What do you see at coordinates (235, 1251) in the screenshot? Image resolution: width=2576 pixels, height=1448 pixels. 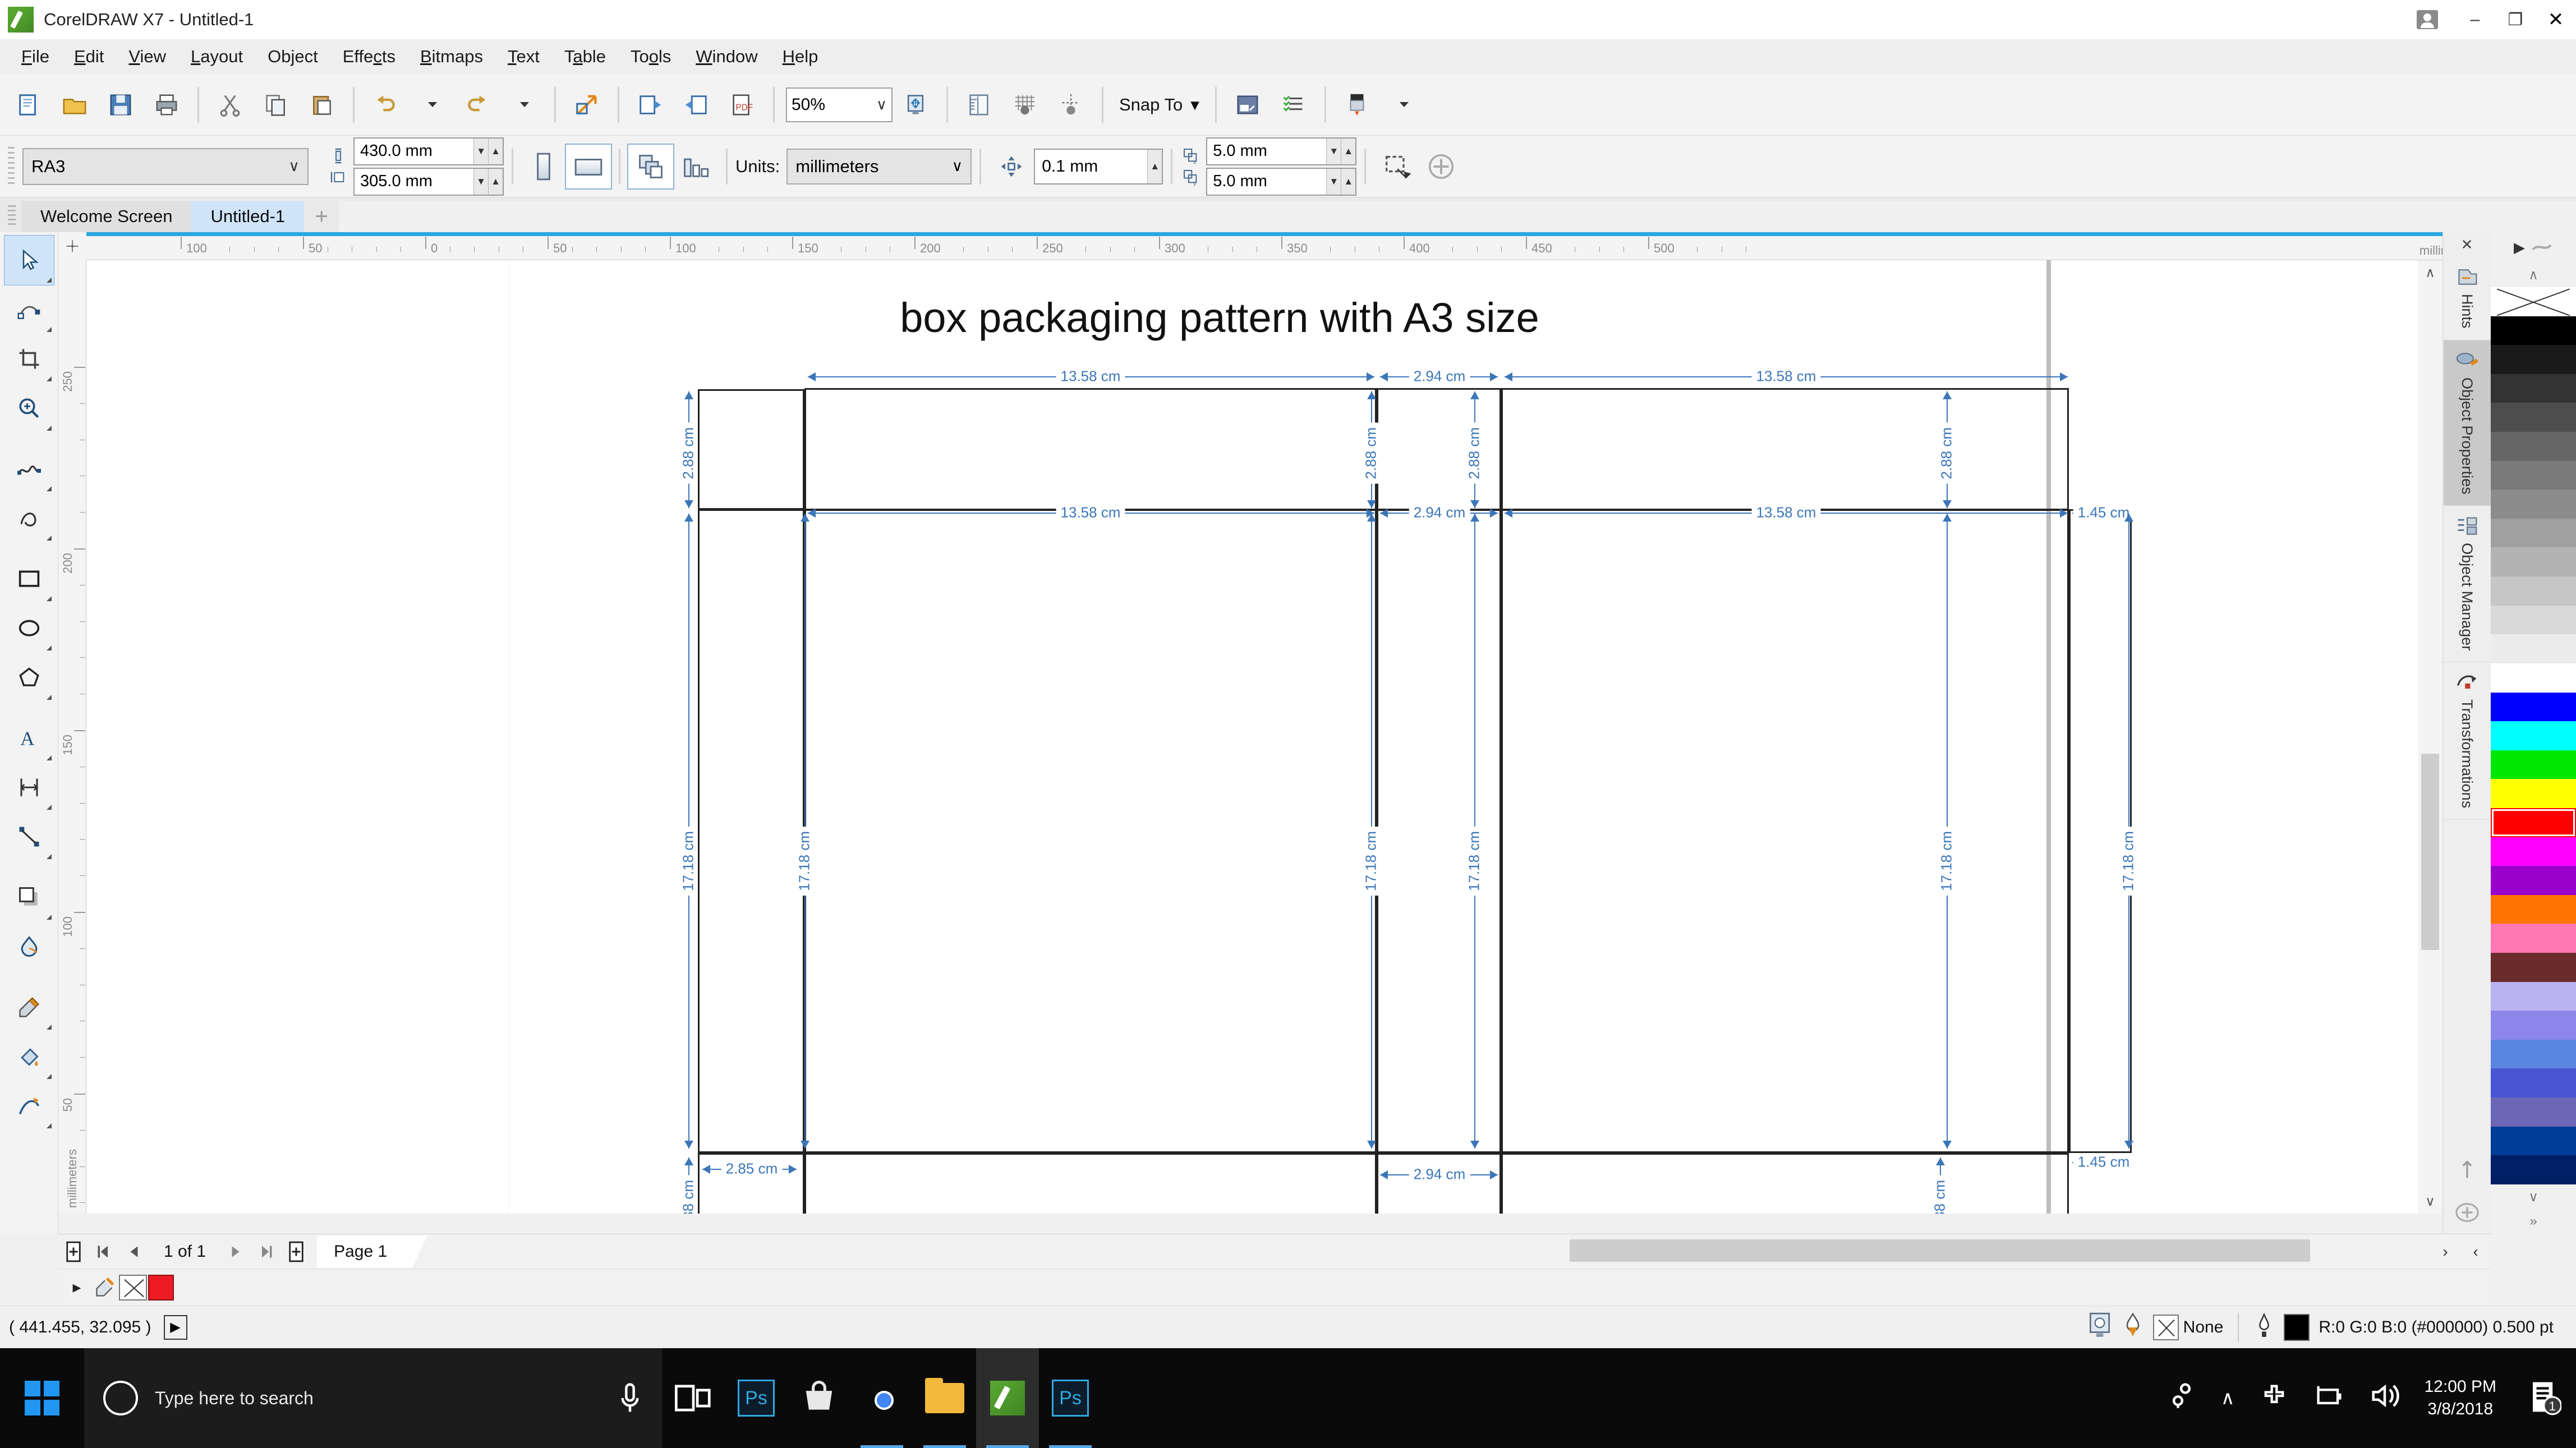 I see `next-page-button` at bounding box center [235, 1251].